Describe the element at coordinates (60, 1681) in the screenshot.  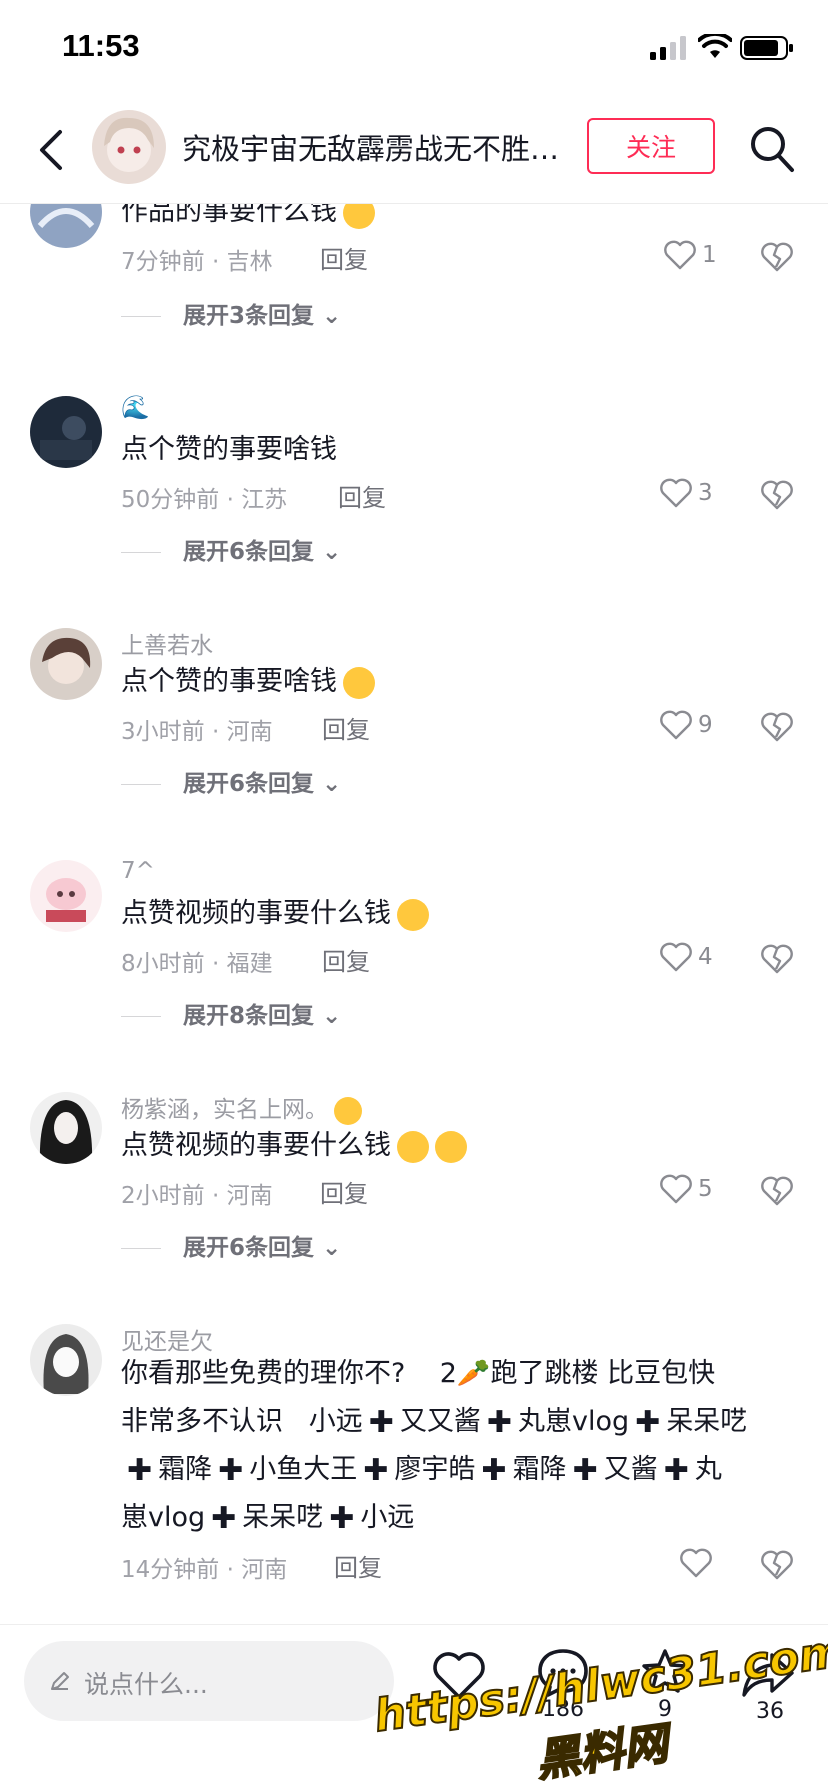
I see `pencil-icon` at that location.